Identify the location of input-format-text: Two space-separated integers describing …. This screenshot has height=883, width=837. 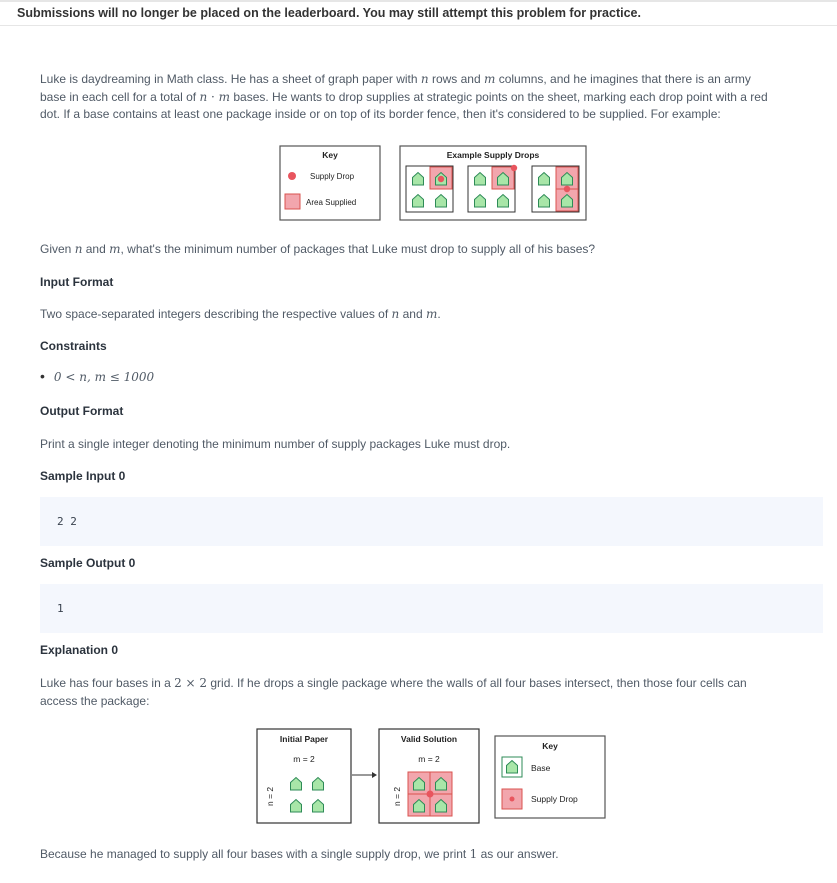
(240, 314).